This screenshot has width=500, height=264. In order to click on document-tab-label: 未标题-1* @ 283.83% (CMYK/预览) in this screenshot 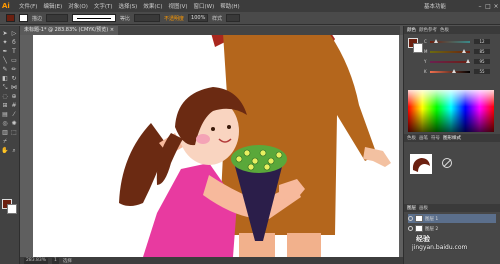, I will do `click(66, 30)`.